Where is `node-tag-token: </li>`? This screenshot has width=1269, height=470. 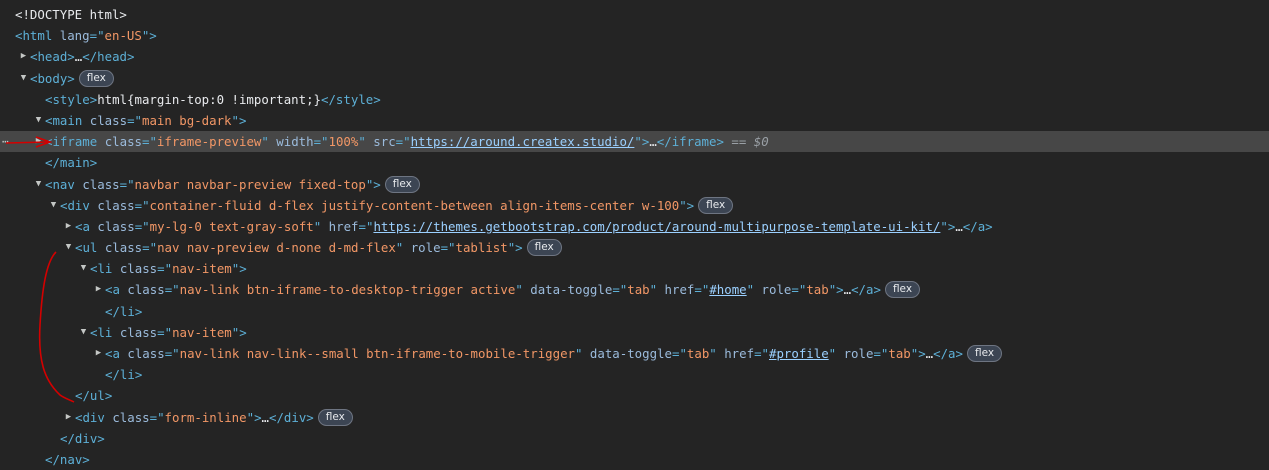
node-tag-token: </li> is located at coordinates (124, 311).